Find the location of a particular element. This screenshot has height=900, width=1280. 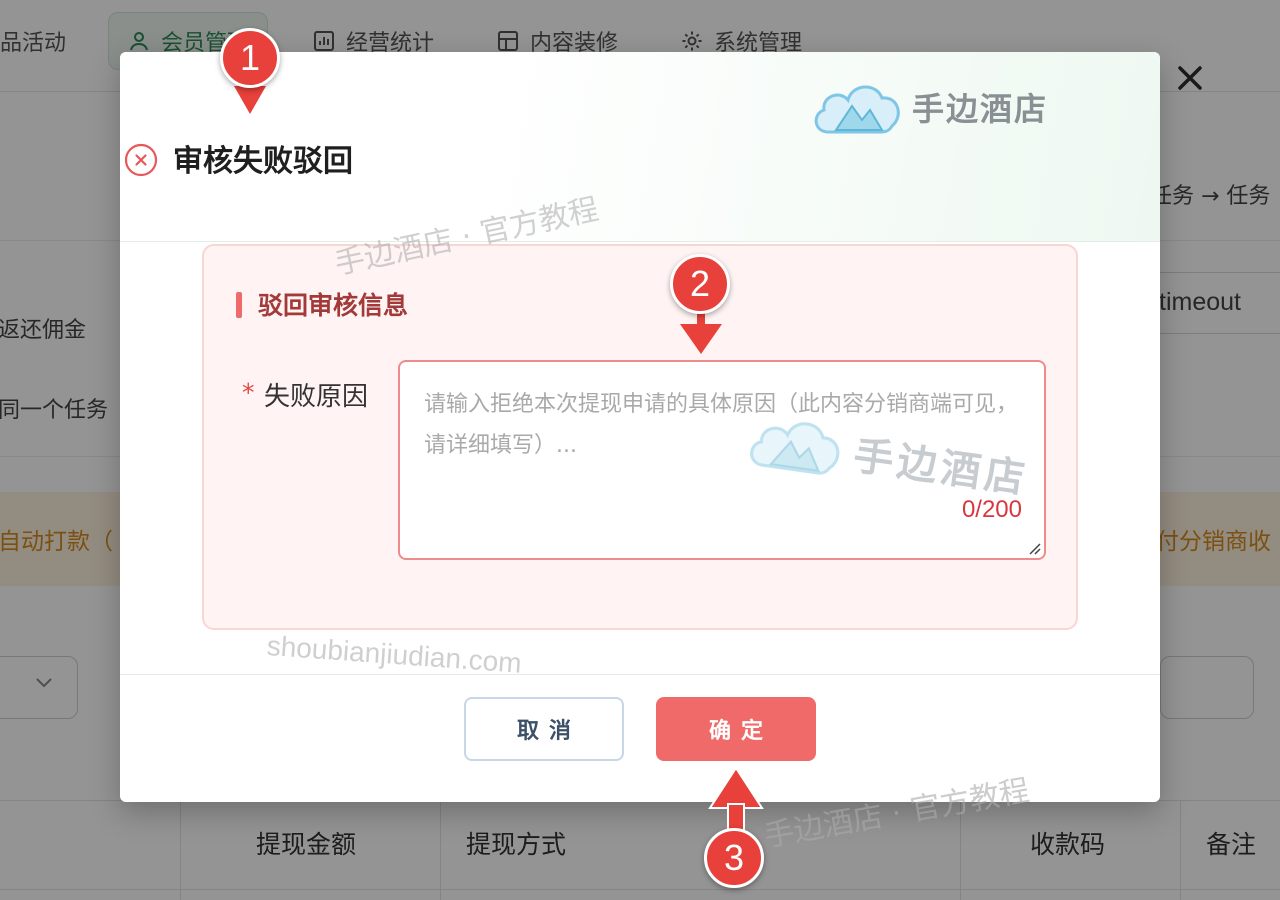

confirm-button: 确定 is located at coordinates (736, 729).